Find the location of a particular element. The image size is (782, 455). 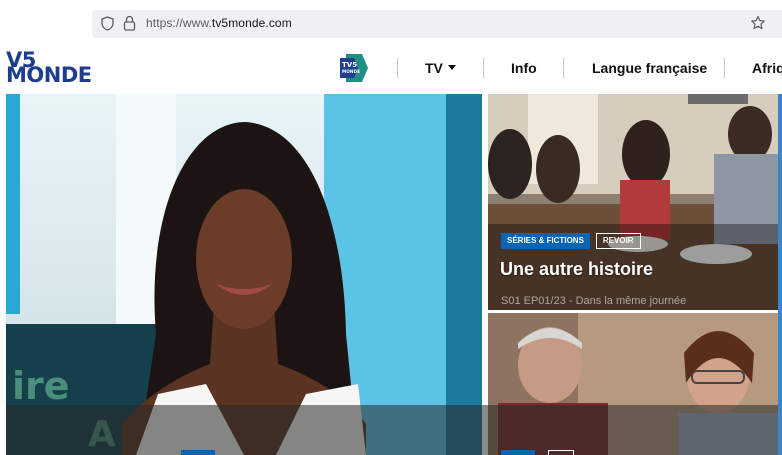

tv5monde-logo: TV5 MONDE is located at coordinates (51, 68).